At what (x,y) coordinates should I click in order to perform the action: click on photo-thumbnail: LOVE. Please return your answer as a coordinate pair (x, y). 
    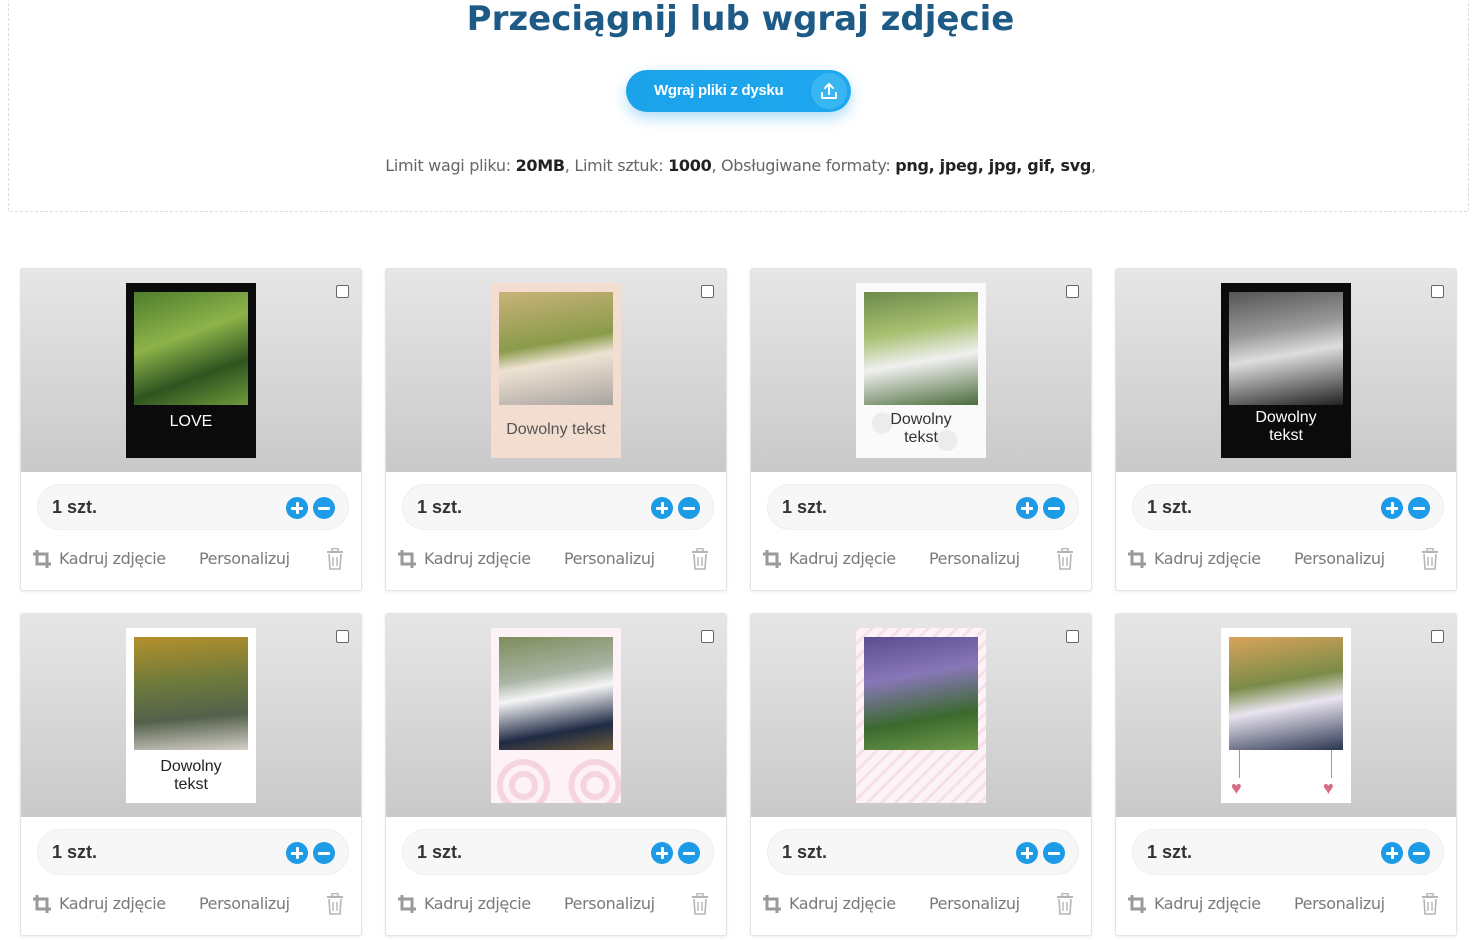
    Looking at the image, I should click on (191, 370).